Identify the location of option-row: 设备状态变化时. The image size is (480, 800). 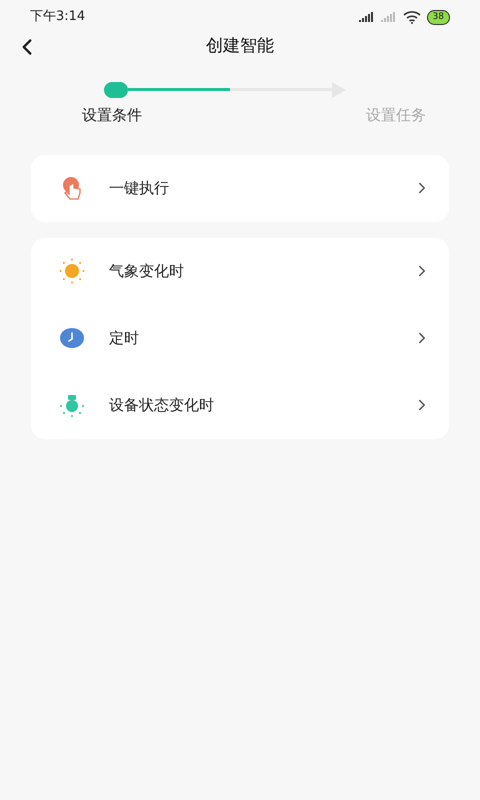
(240, 405).